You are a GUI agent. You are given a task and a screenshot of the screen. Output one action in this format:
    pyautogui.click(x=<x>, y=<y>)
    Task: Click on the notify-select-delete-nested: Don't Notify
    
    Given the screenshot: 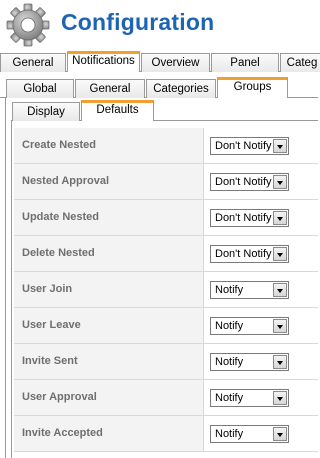 What is the action you would take?
    pyautogui.click(x=249, y=254)
    